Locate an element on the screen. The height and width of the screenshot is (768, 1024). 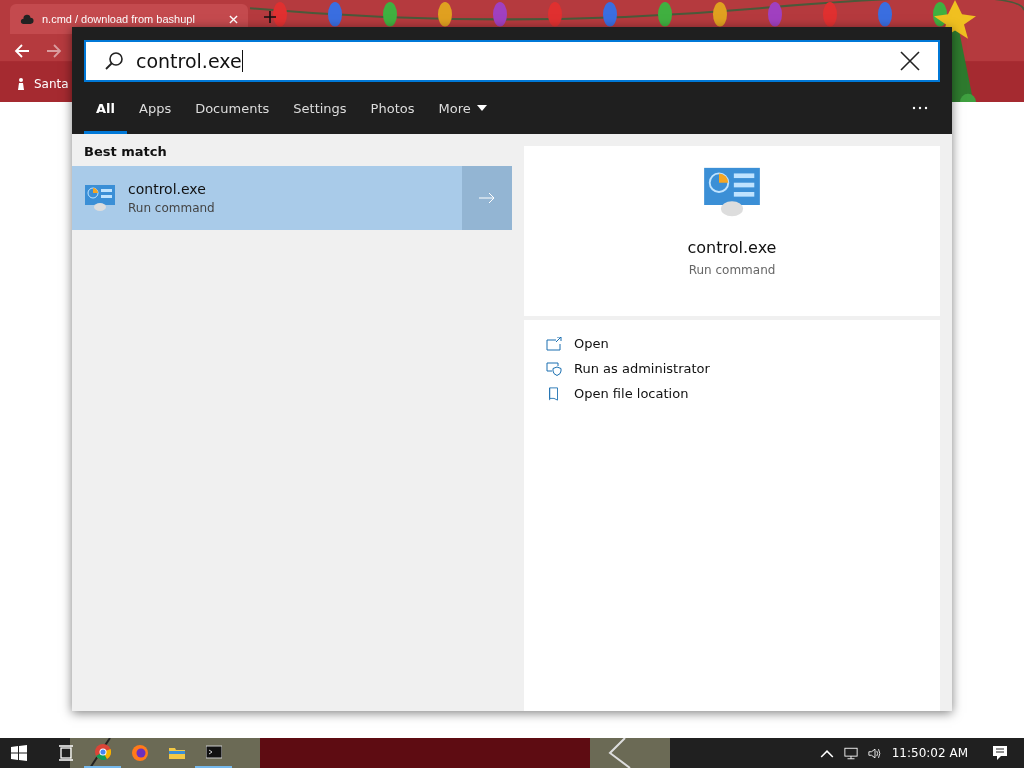
more-options-icon is located at coordinates (920, 108).